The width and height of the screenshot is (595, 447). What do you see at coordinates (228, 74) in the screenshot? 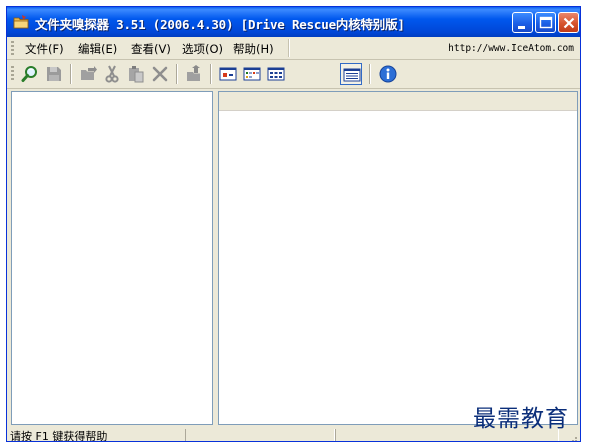
I see `view-large-icons-button` at bounding box center [228, 74].